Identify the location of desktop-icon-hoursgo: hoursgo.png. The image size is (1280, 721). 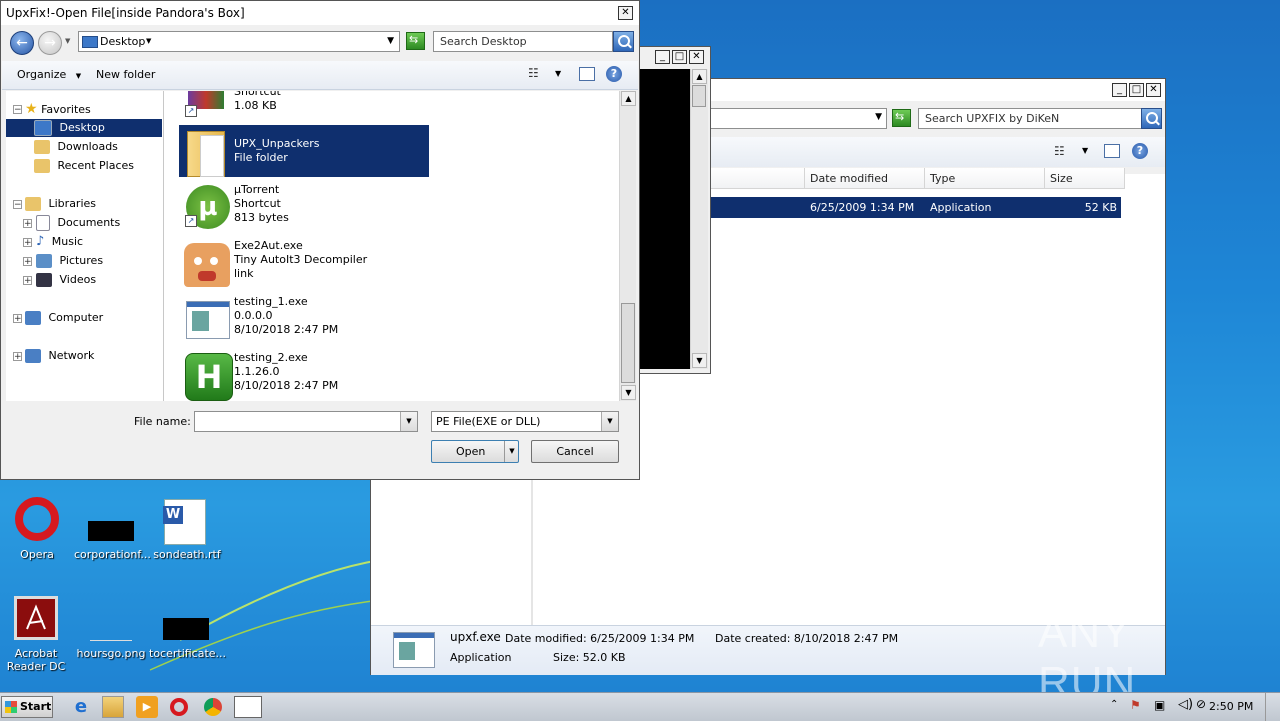
(111, 629).